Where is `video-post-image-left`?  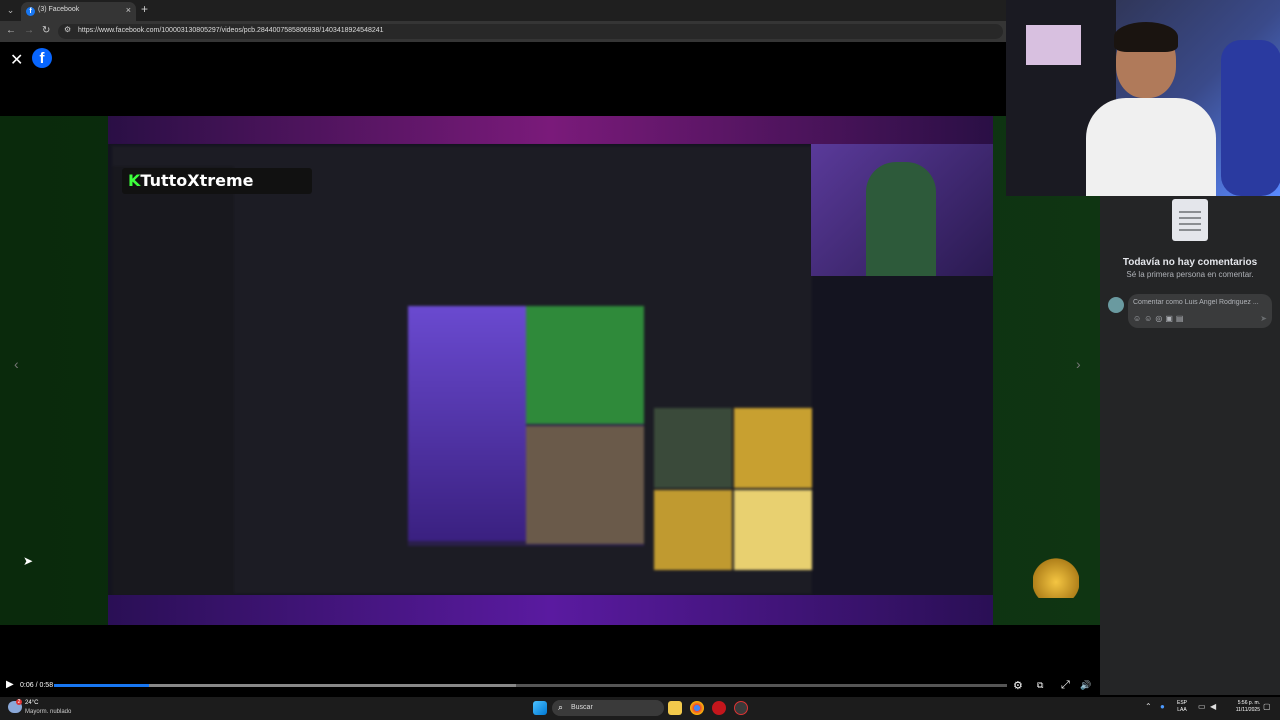 video-post-image-left is located at coordinates (467, 423).